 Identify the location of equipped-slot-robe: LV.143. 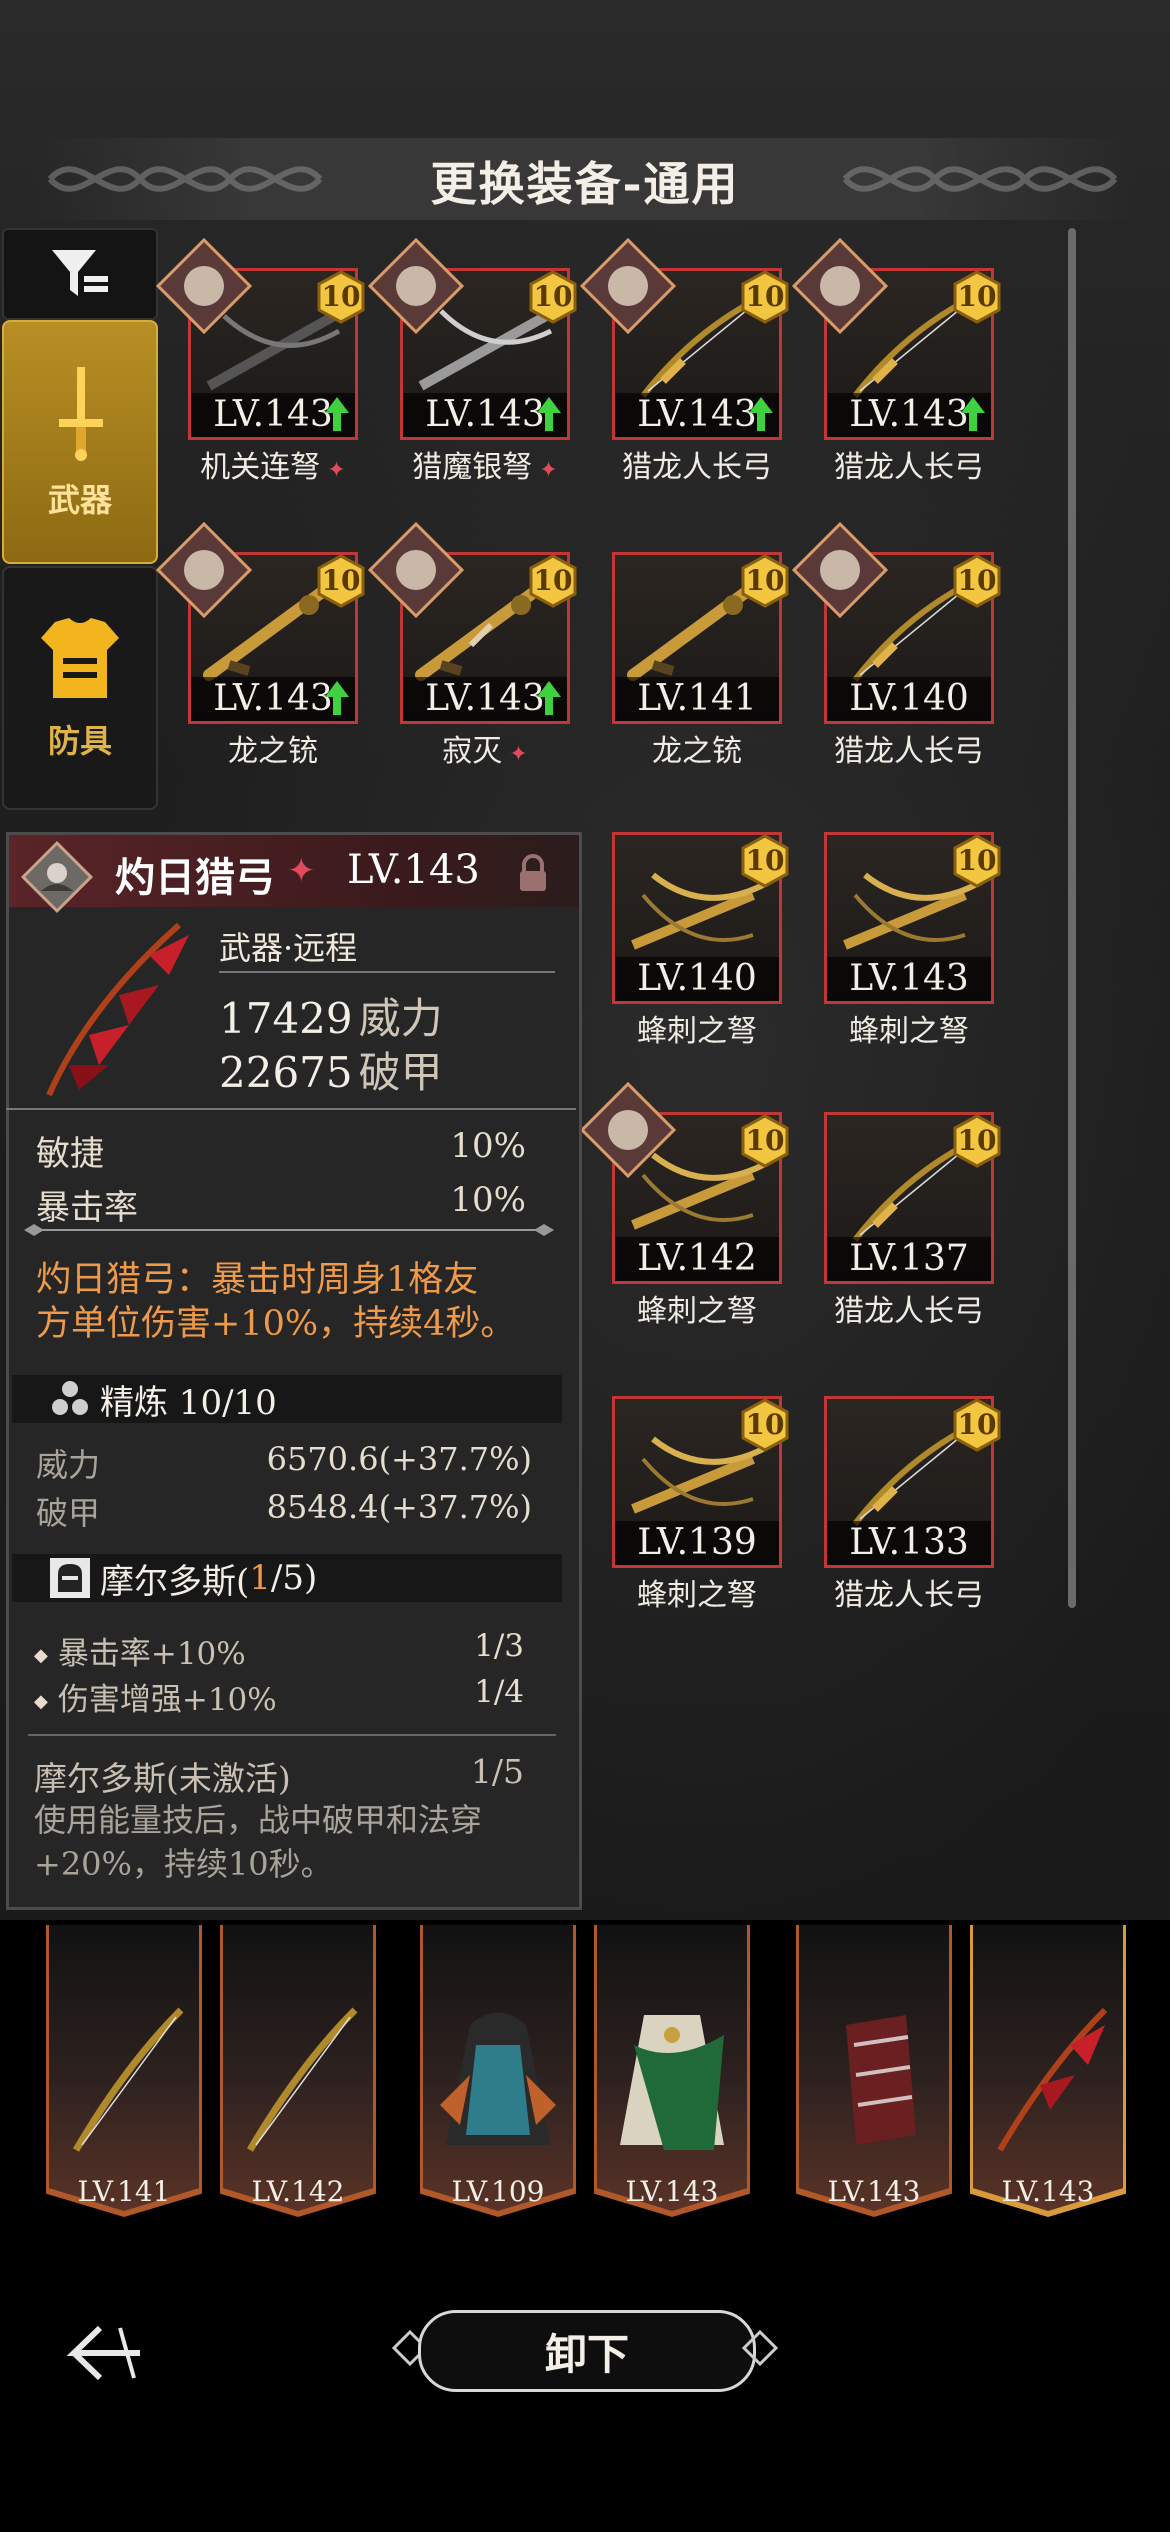
(672, 2075).